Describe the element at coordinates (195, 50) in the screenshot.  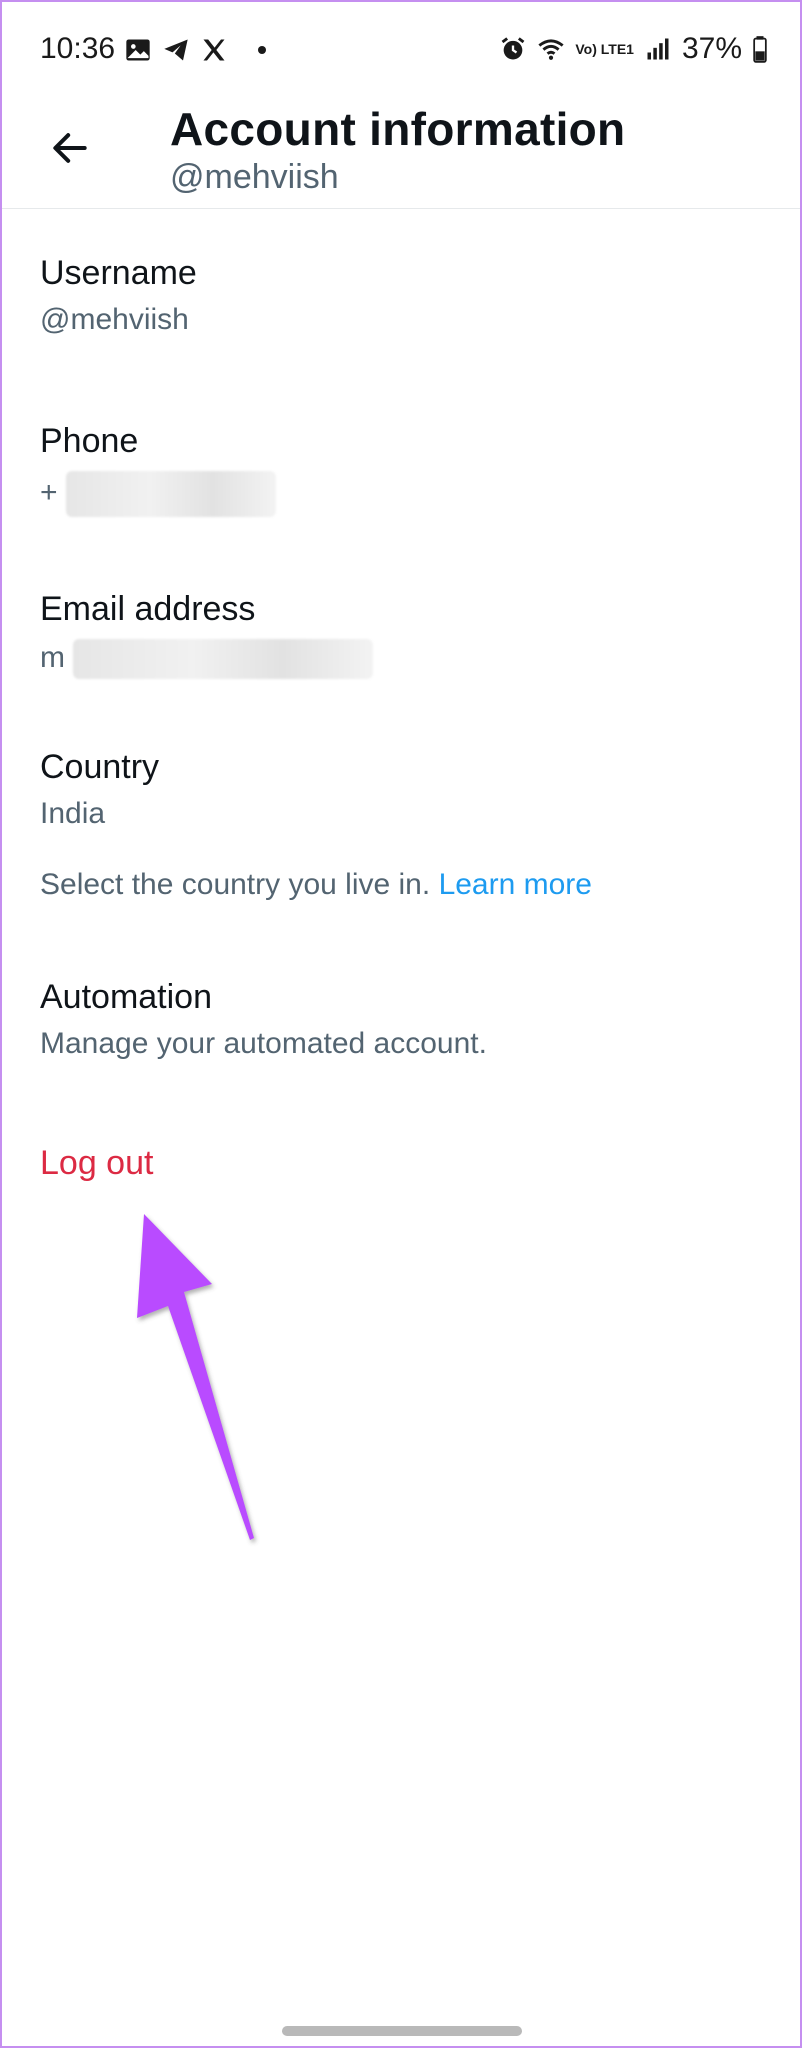
I see `notification-icons` at that location.